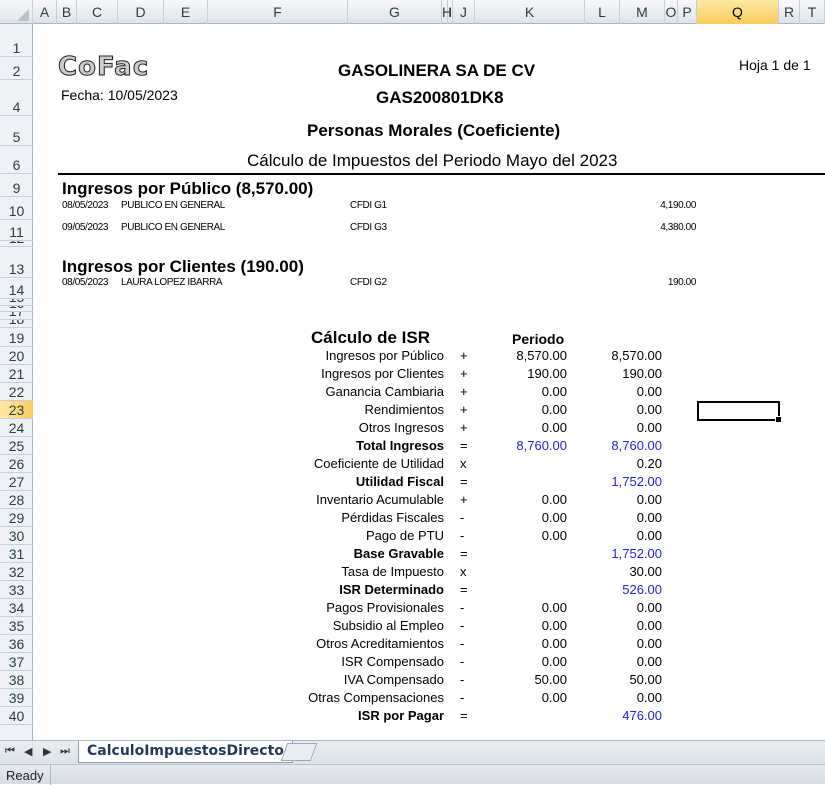 This screenshot has width=825, height=785. Describe the element at coordinates (602, 12) in the screenshot. I see `column-header-l: L` at that location.